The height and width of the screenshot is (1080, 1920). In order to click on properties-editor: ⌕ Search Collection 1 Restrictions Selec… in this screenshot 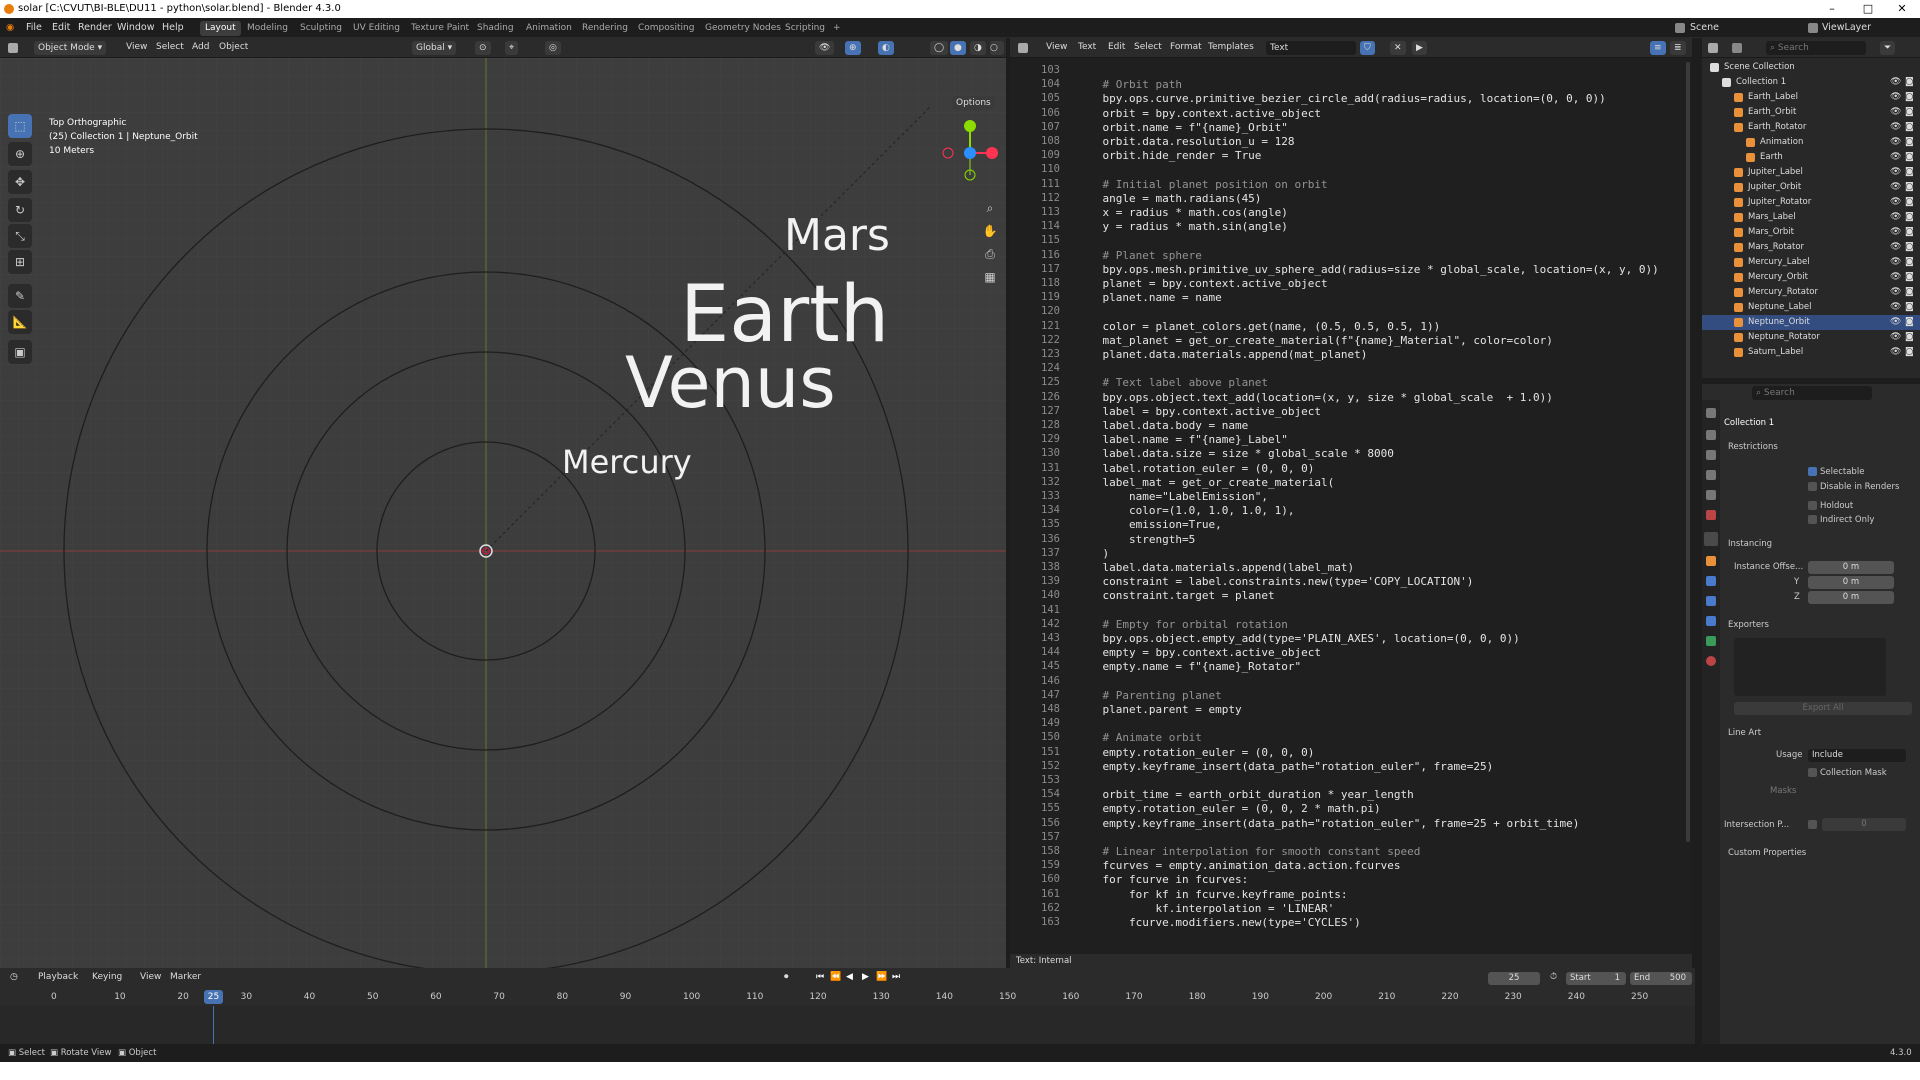, I will do `click(1811, 723)`.